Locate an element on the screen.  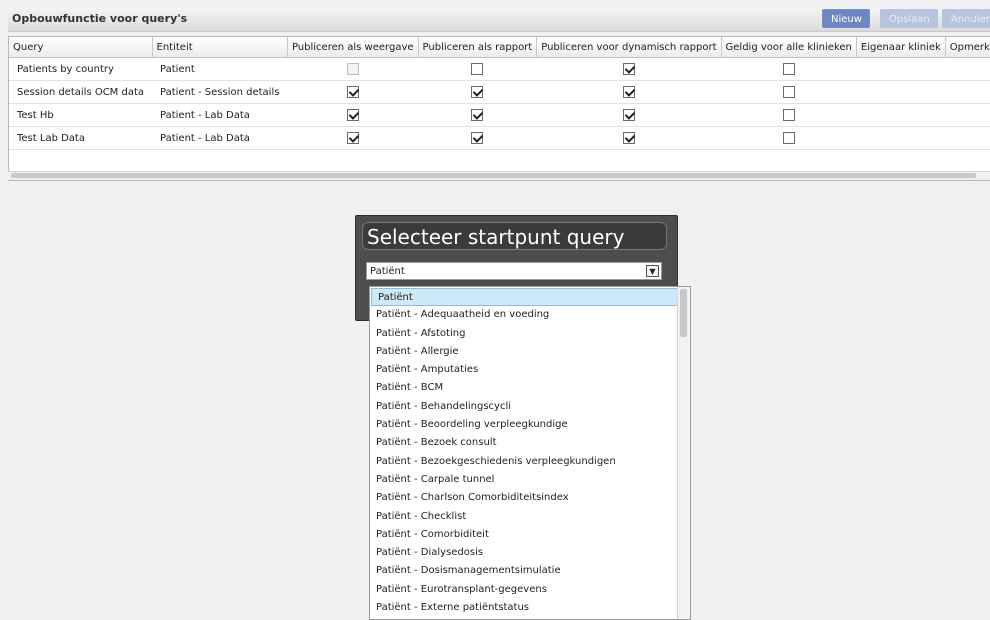
new-button: Nieuw is located at coordinates (846, 18).